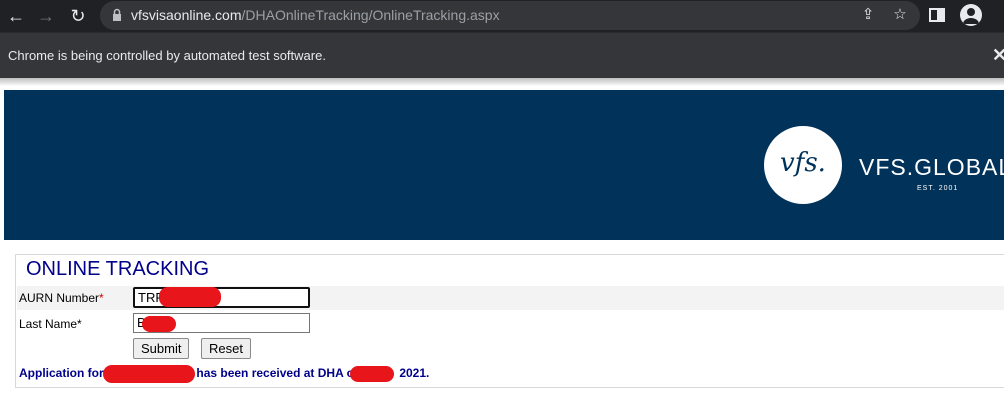 The image size is (1004, 416). What do you see at coordinates (275, 373) in the screenshot?
I see `message-part2: has been received at DHA o` at bounding box center [275, 373].